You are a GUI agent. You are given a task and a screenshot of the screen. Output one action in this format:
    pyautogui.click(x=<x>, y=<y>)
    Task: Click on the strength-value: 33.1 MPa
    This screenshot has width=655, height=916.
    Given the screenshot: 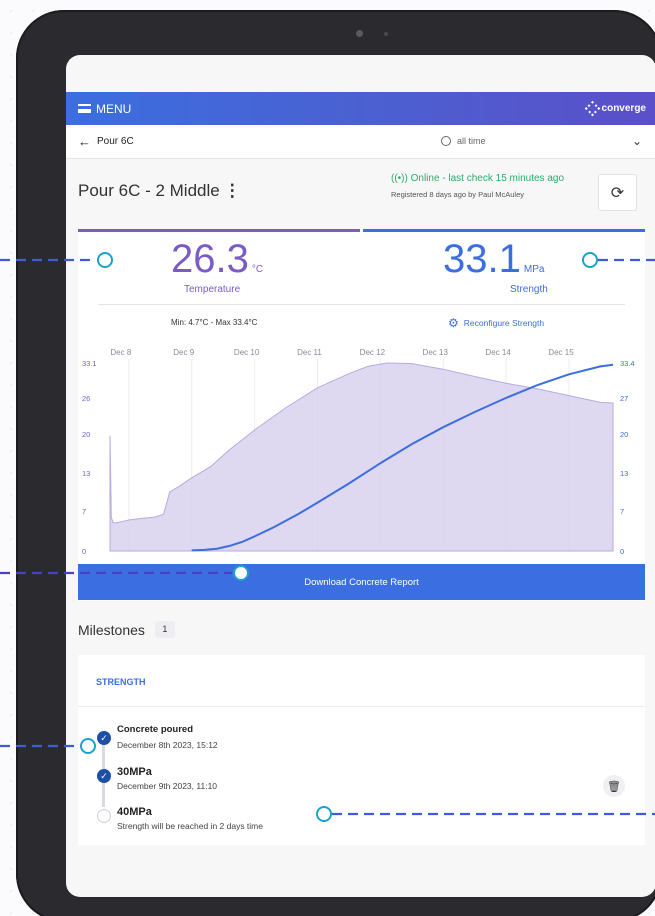 What is the action you would take?
    pyautogui.click(x=493, y=264)
    